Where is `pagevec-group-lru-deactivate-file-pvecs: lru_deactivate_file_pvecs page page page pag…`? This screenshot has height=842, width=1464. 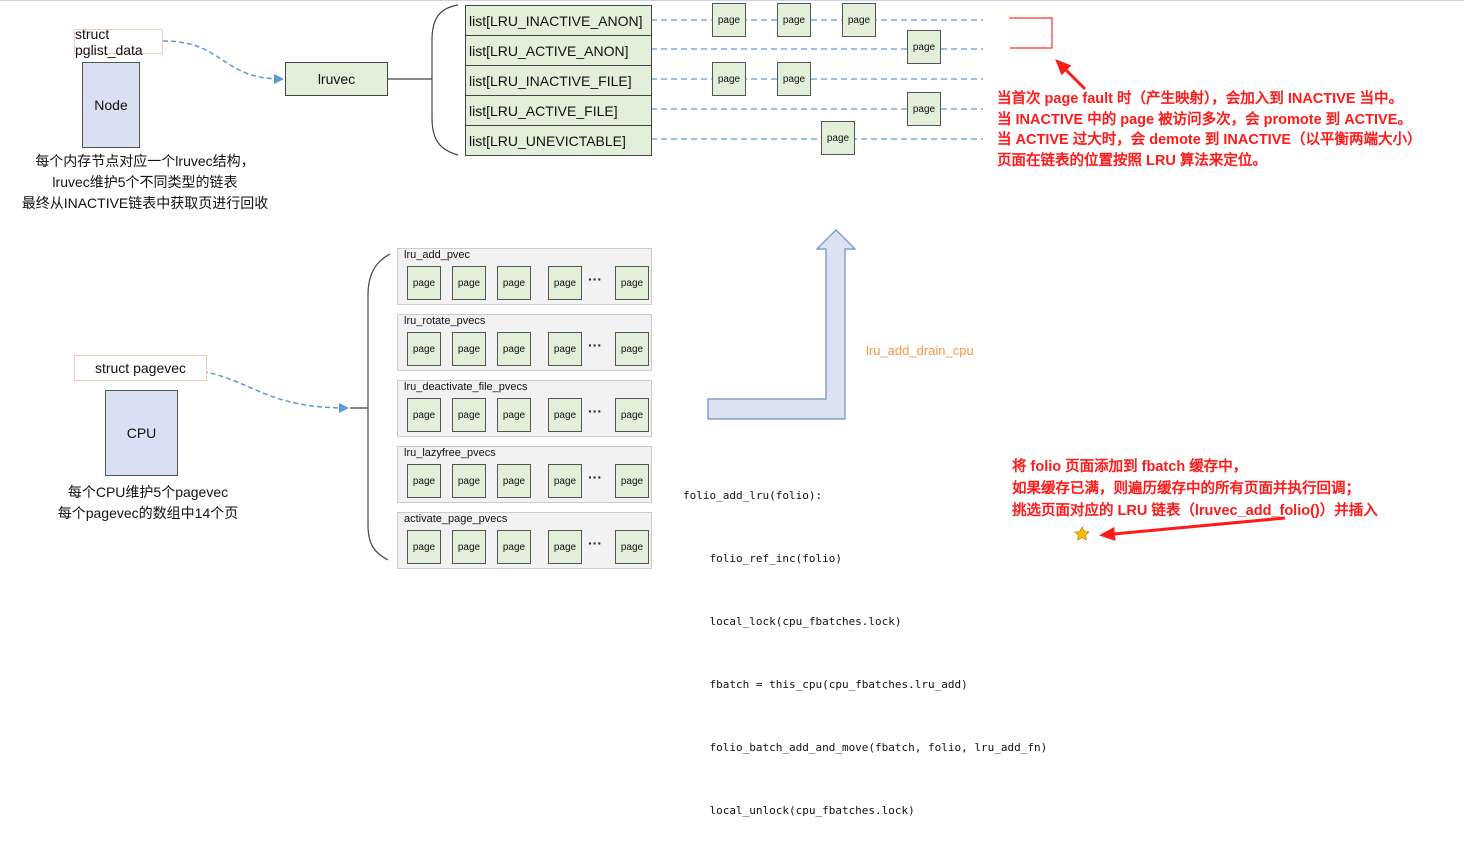 pagevec-group-lru-deactivate-file-pvecs: lru_deactivate_file_pvecs page page page pag… is located at coordinates (524, 408).